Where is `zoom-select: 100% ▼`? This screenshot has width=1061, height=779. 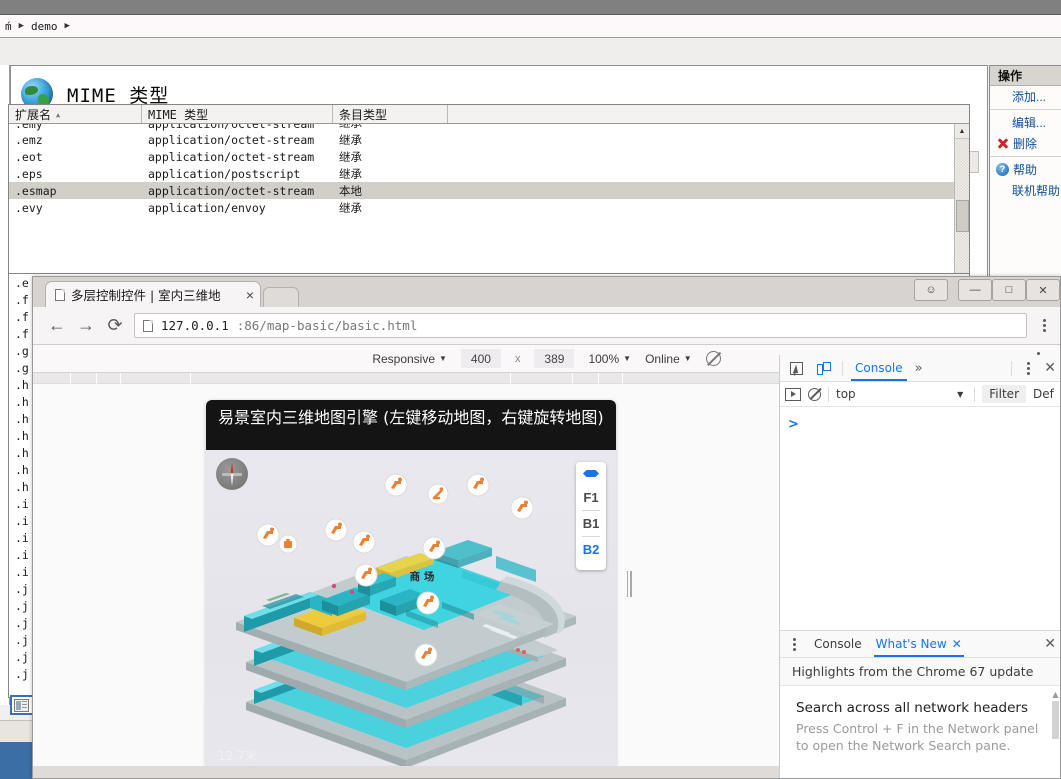
zoom-select: 100% ▼ is located at coordinates (609, 359).